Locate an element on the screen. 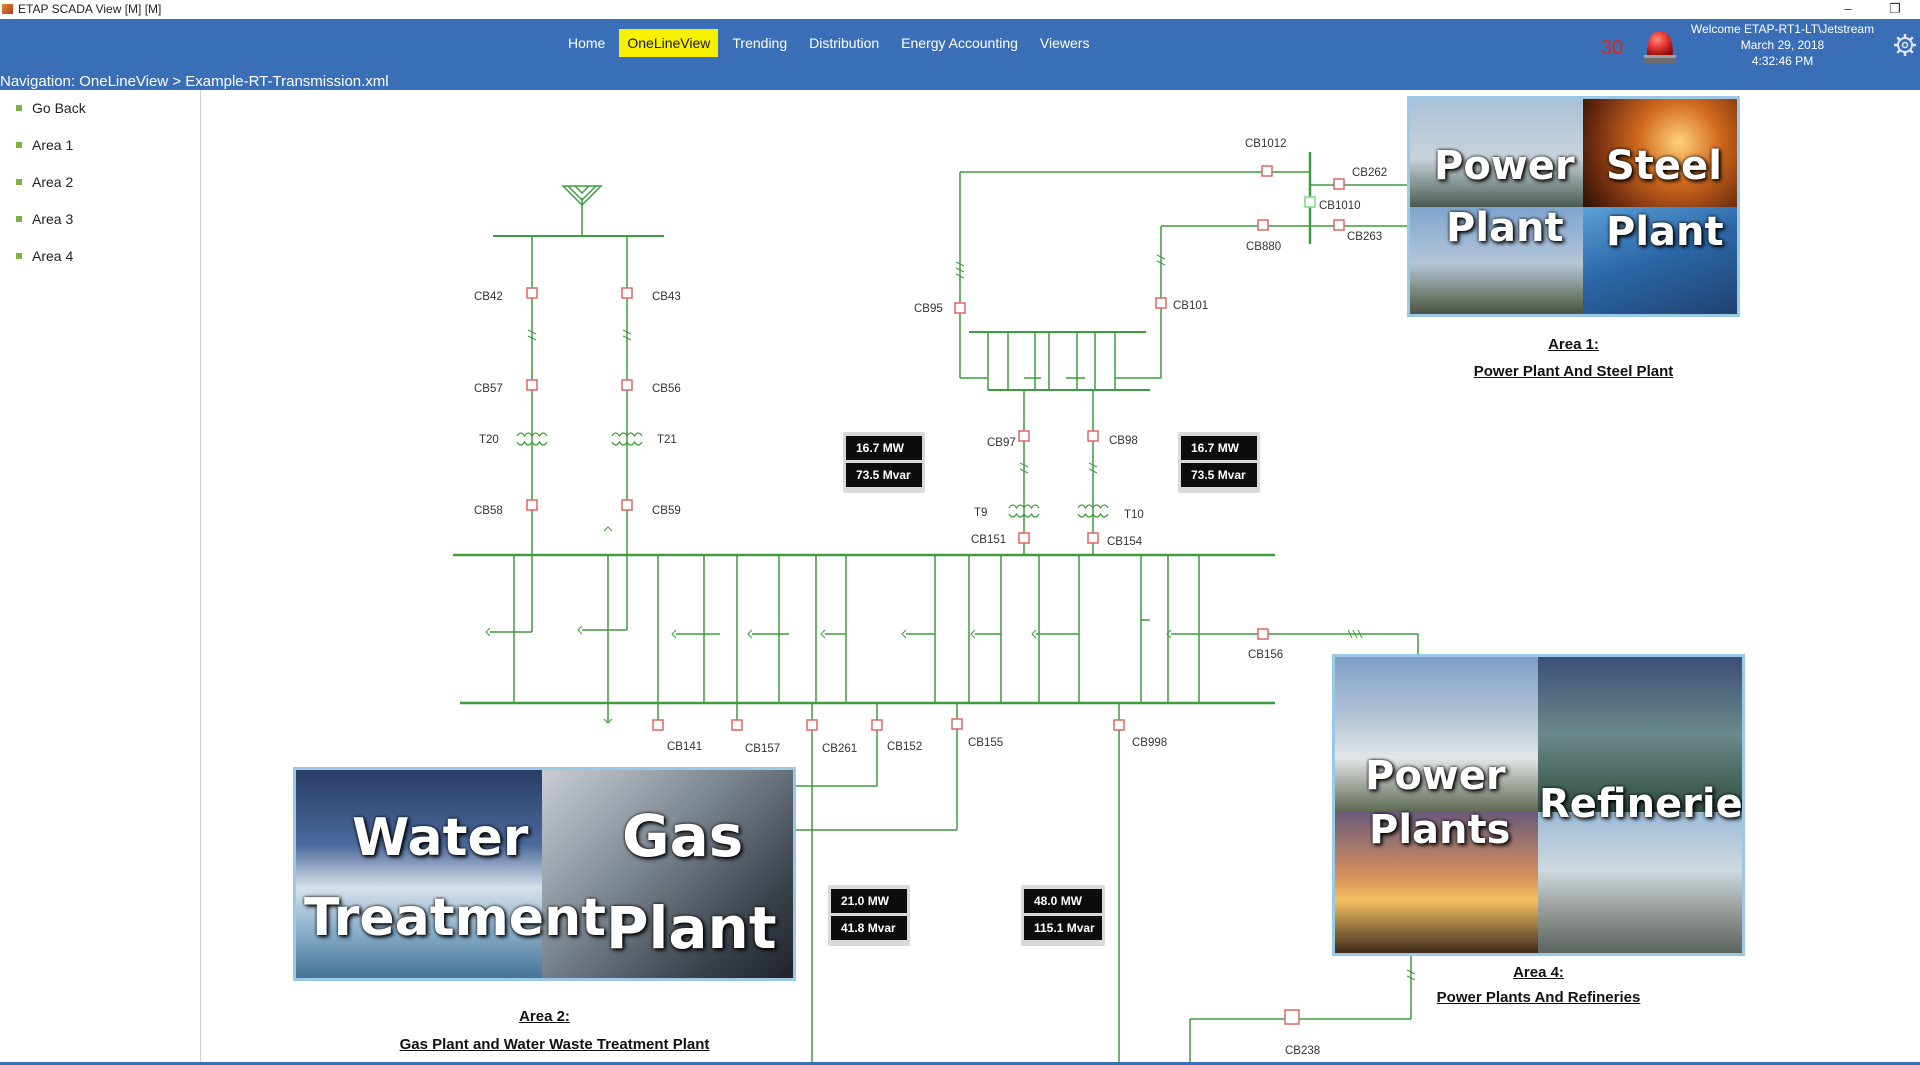 The height and width of the screenshot is (1065, 1920). water-treatment-image is located at coordinates (419, 874).